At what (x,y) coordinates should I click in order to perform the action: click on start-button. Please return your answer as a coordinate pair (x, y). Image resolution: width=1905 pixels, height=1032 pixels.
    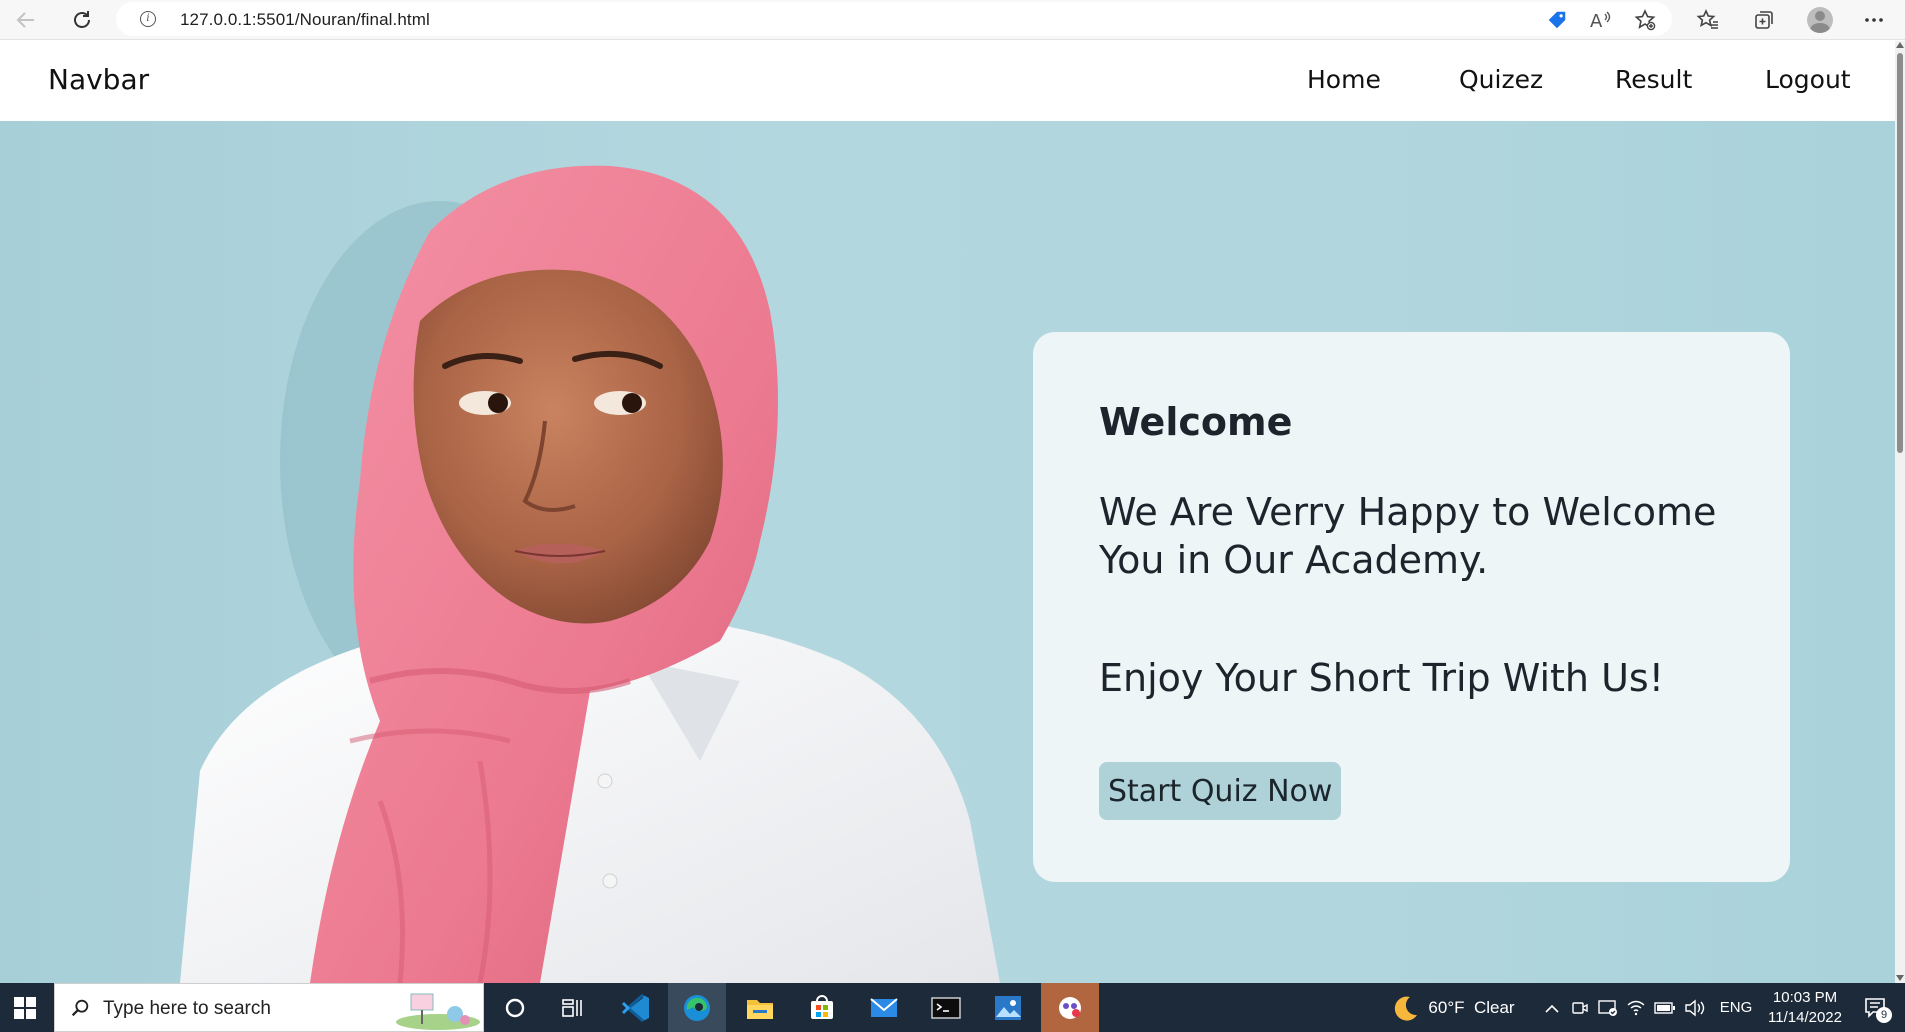
    Looking at the image, I should click on (25, 1007).